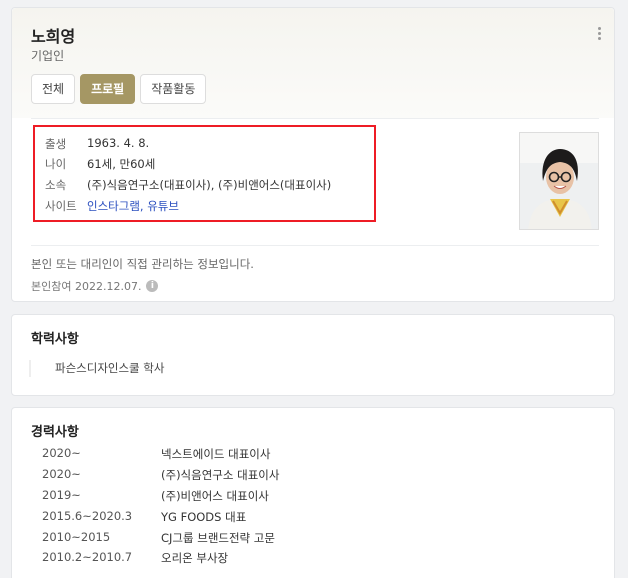 The image size is (628, 578). What do you see at coordinates (163, 206) in the screenshot?
I see `youtube-link: 유튜브` at bounding box center [163, 206].